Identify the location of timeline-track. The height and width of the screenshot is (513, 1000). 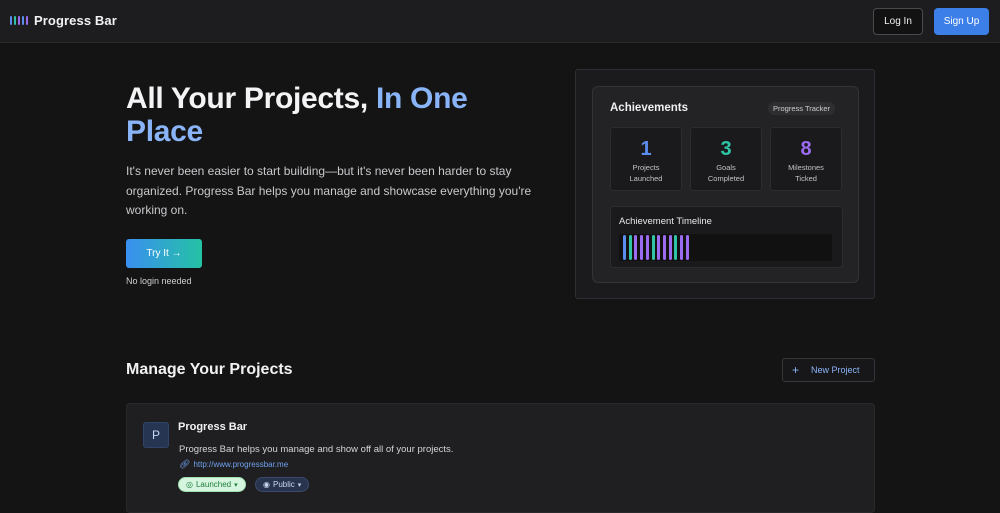
(725, 247).